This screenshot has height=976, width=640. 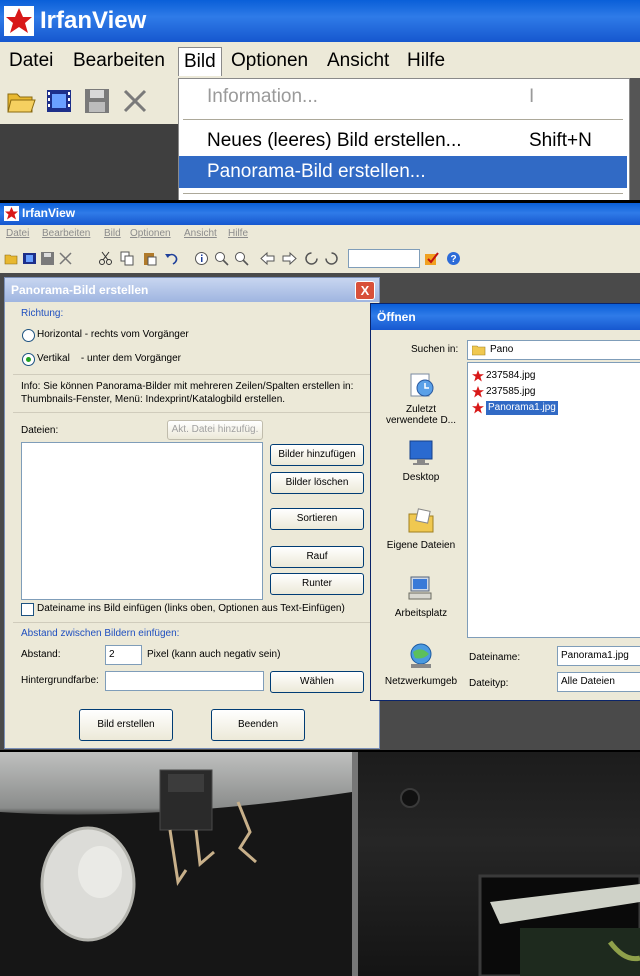 What do you see at coordinates (176, 864) in the screenshot?
I see `left-photo` at bounding box center [176, 864].